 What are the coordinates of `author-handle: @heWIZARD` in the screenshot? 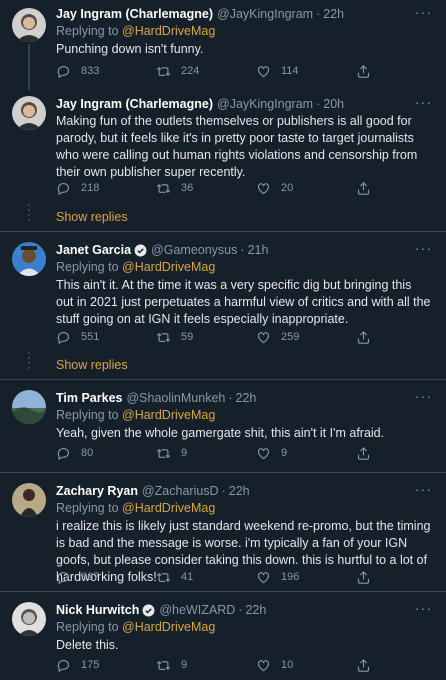 It's located at (197, 610).